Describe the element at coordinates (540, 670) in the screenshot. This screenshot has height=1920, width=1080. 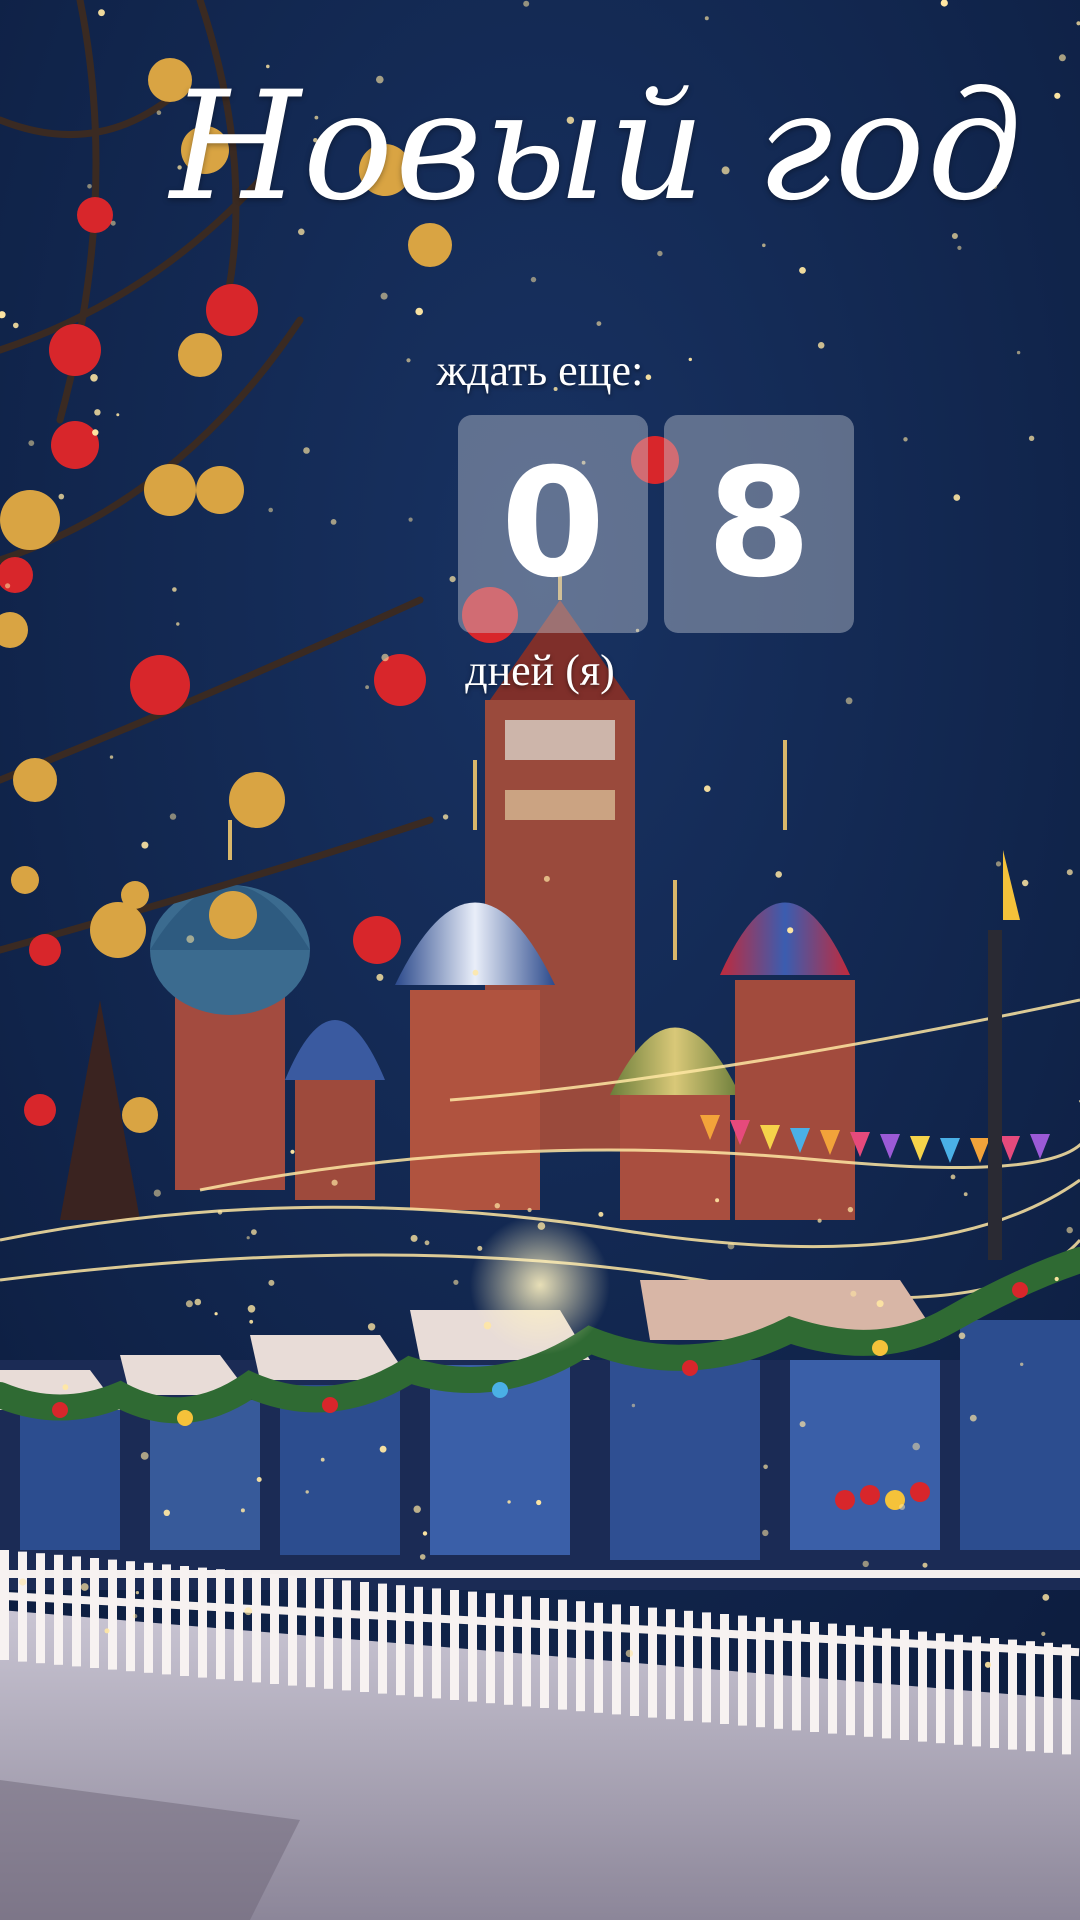
I see `countdown-units: дней (я)` at that location.